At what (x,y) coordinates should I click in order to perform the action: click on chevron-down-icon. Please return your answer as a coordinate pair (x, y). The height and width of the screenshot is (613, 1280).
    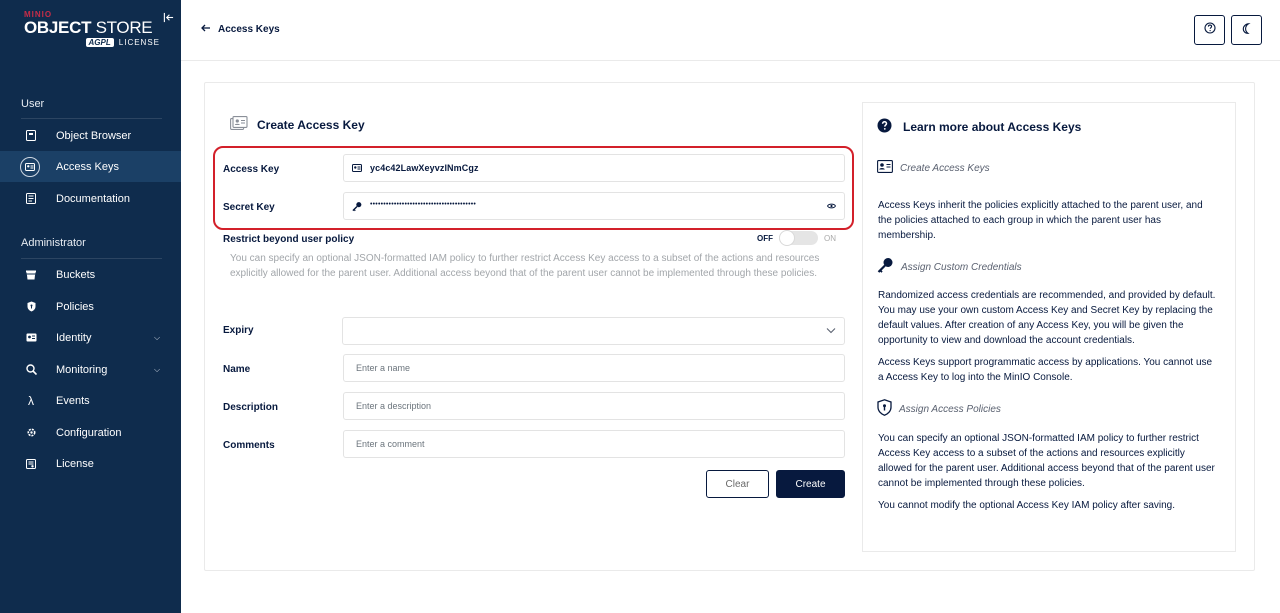
    Looking at the image, I should click on (831, 331).